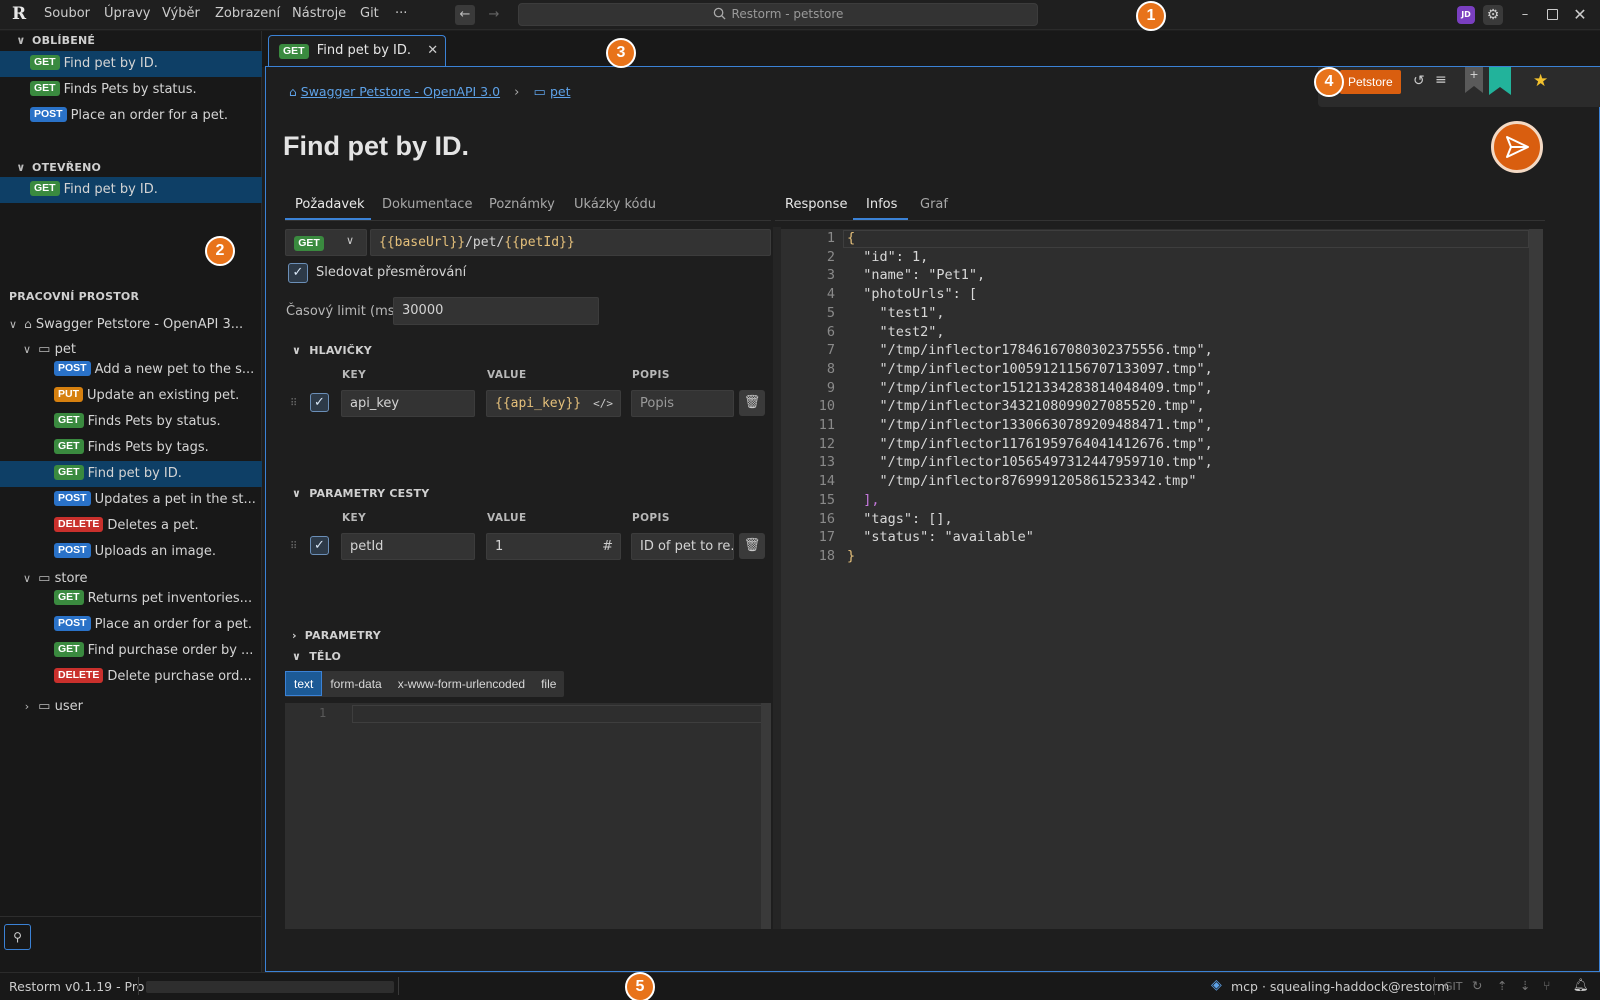  I want to click on history-icon: ↺, so click(1419, 81).